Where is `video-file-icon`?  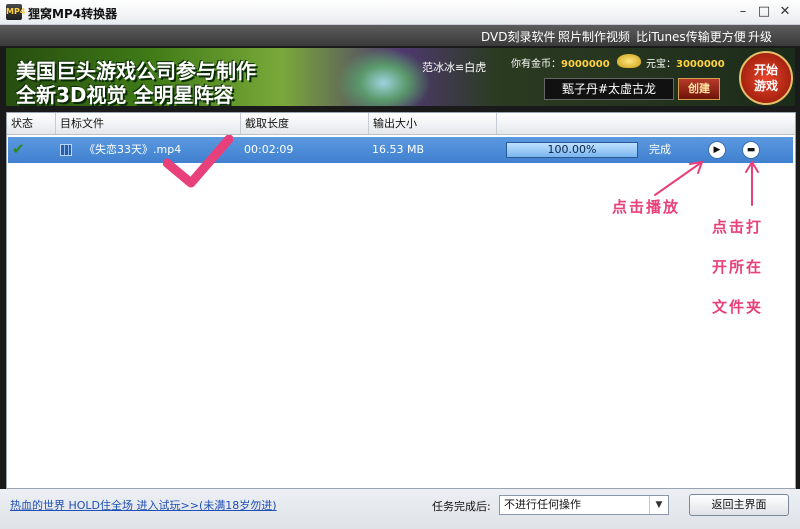 video-file-icon is located at coordinates (66, 150).